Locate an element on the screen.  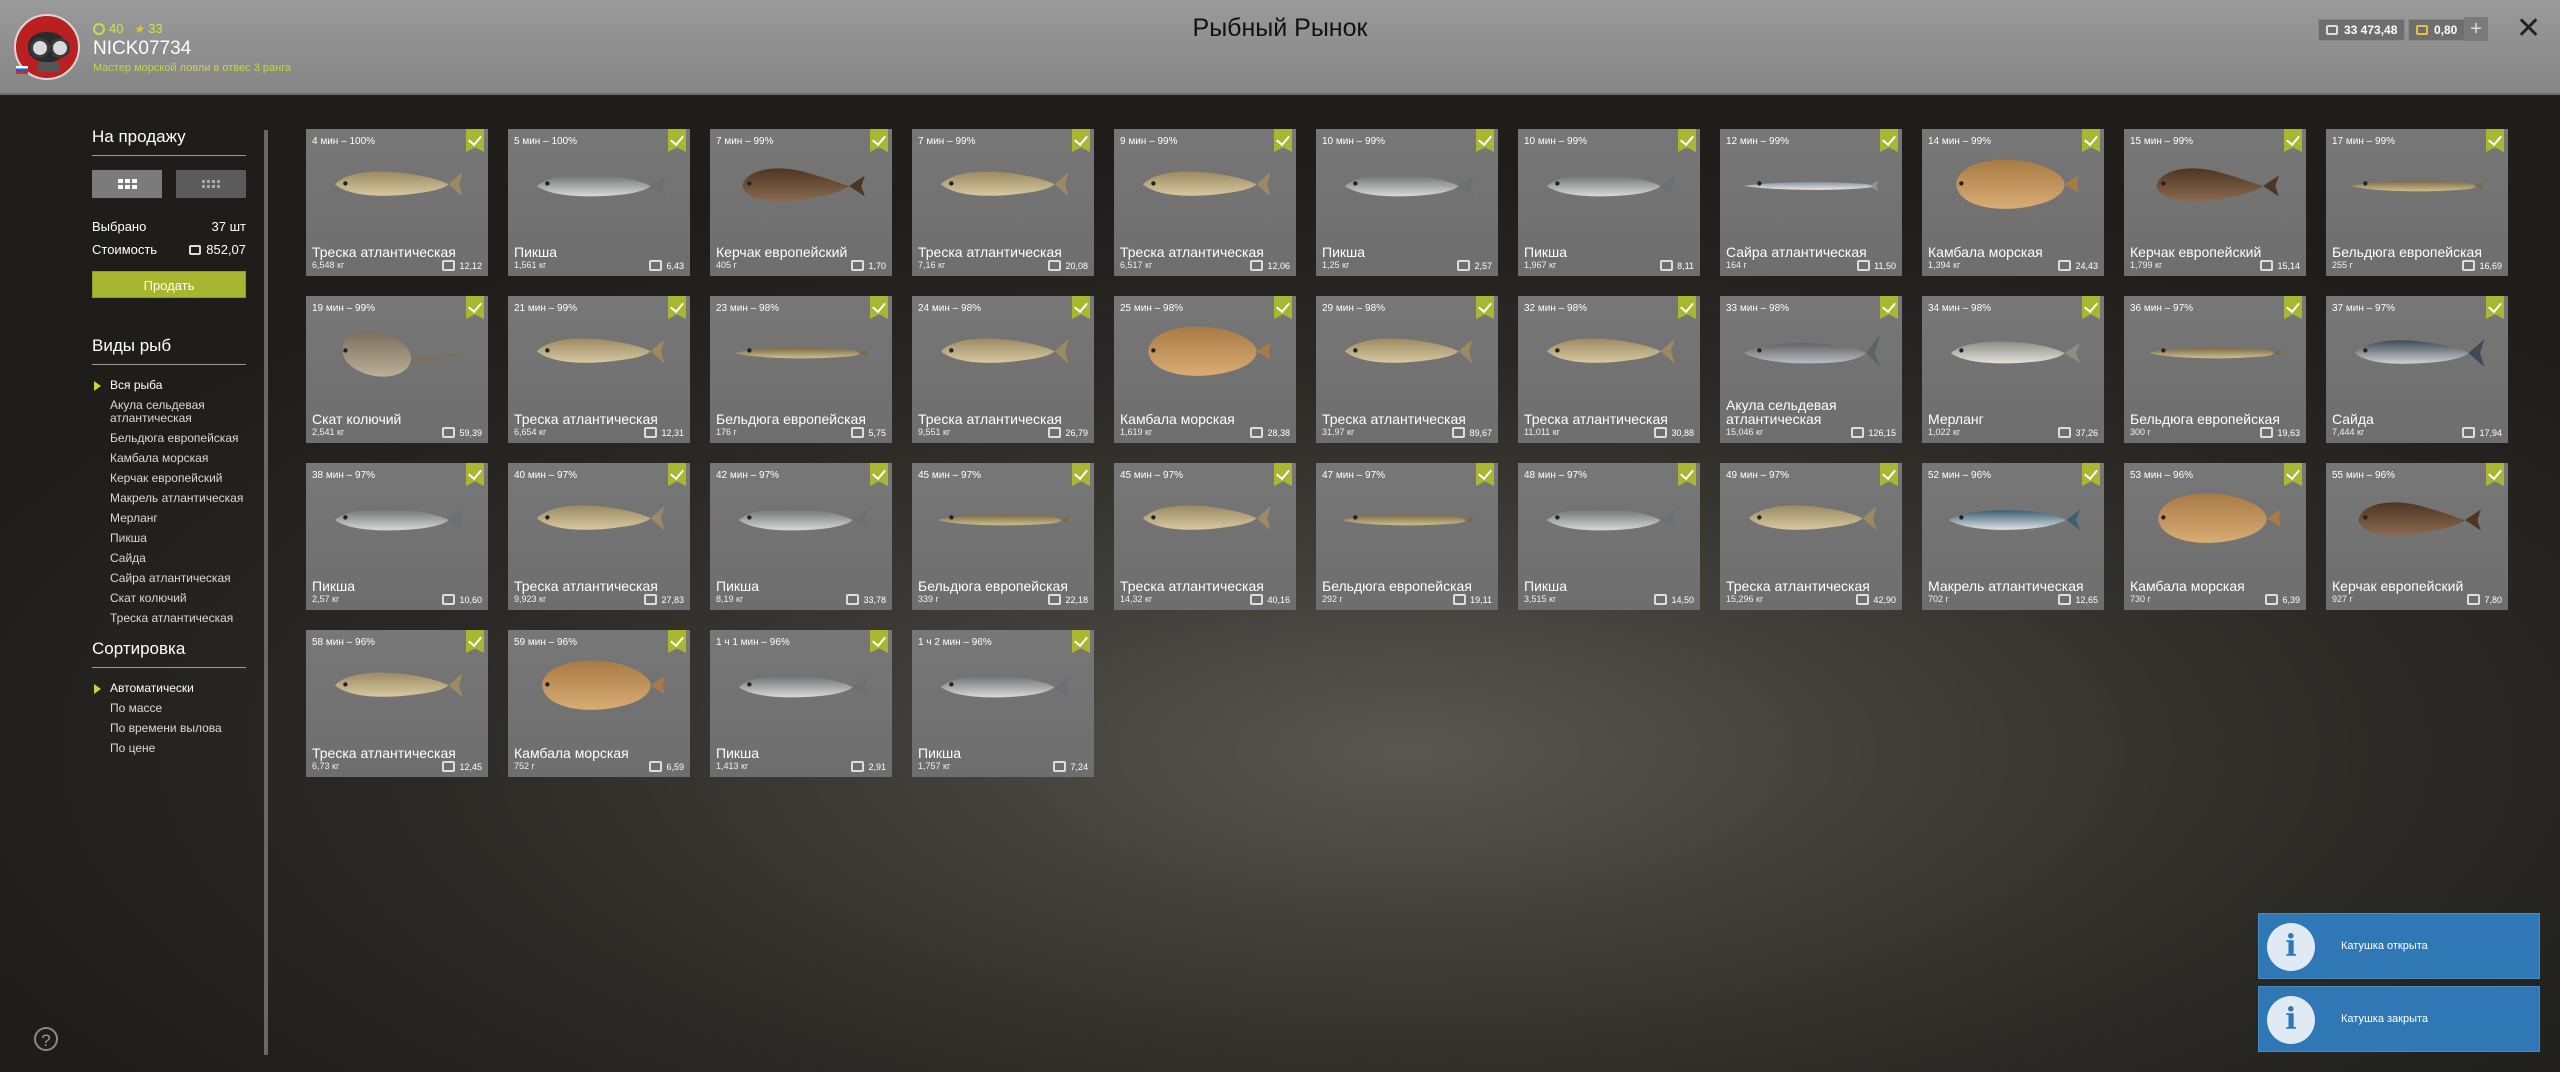
sell-button: Продать is located at coordinates (169, 284).